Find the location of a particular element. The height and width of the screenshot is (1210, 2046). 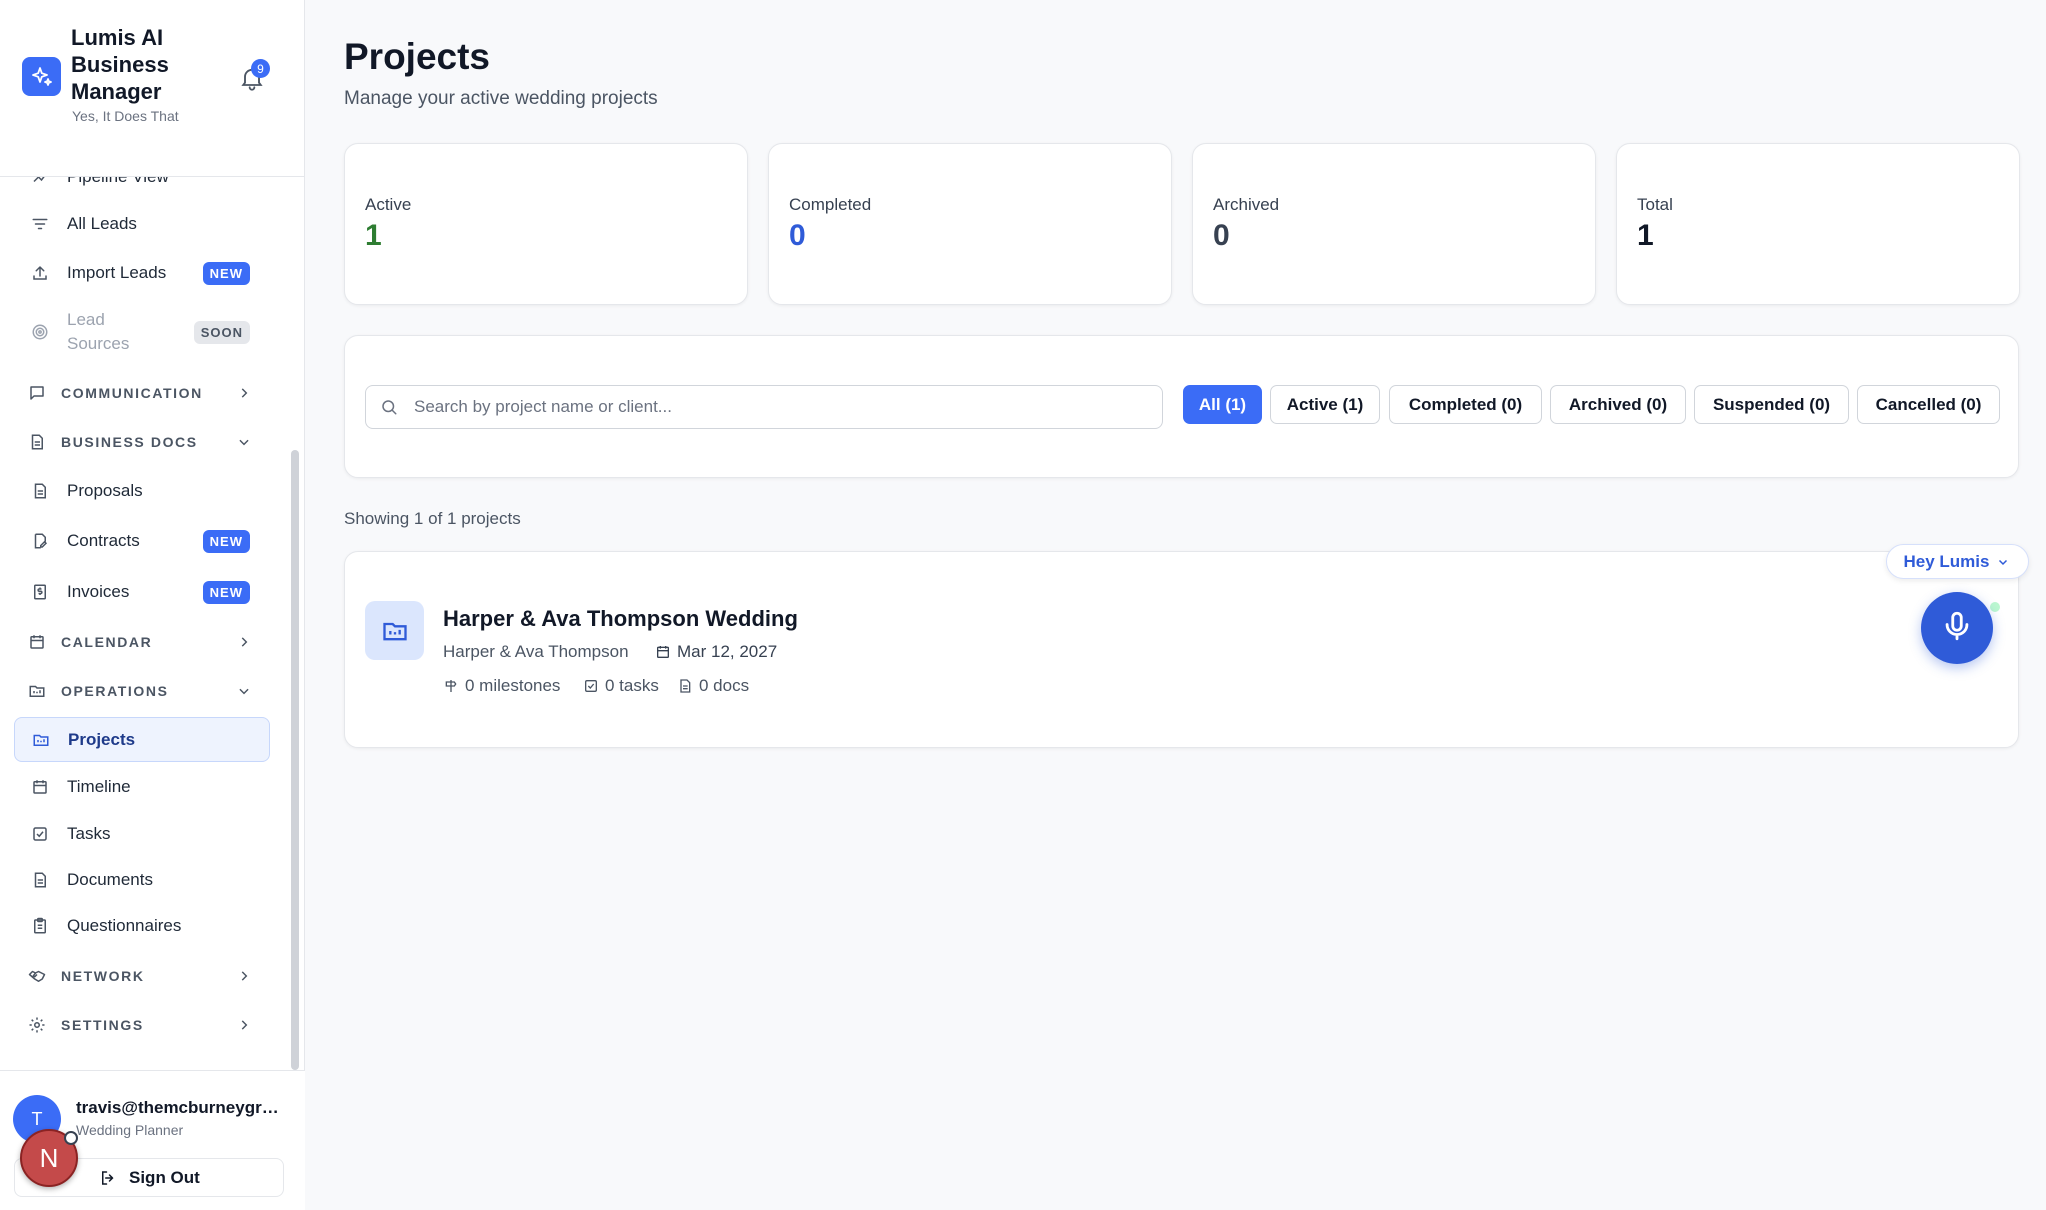

page-title: Projects is located at coordinates (417, 56).